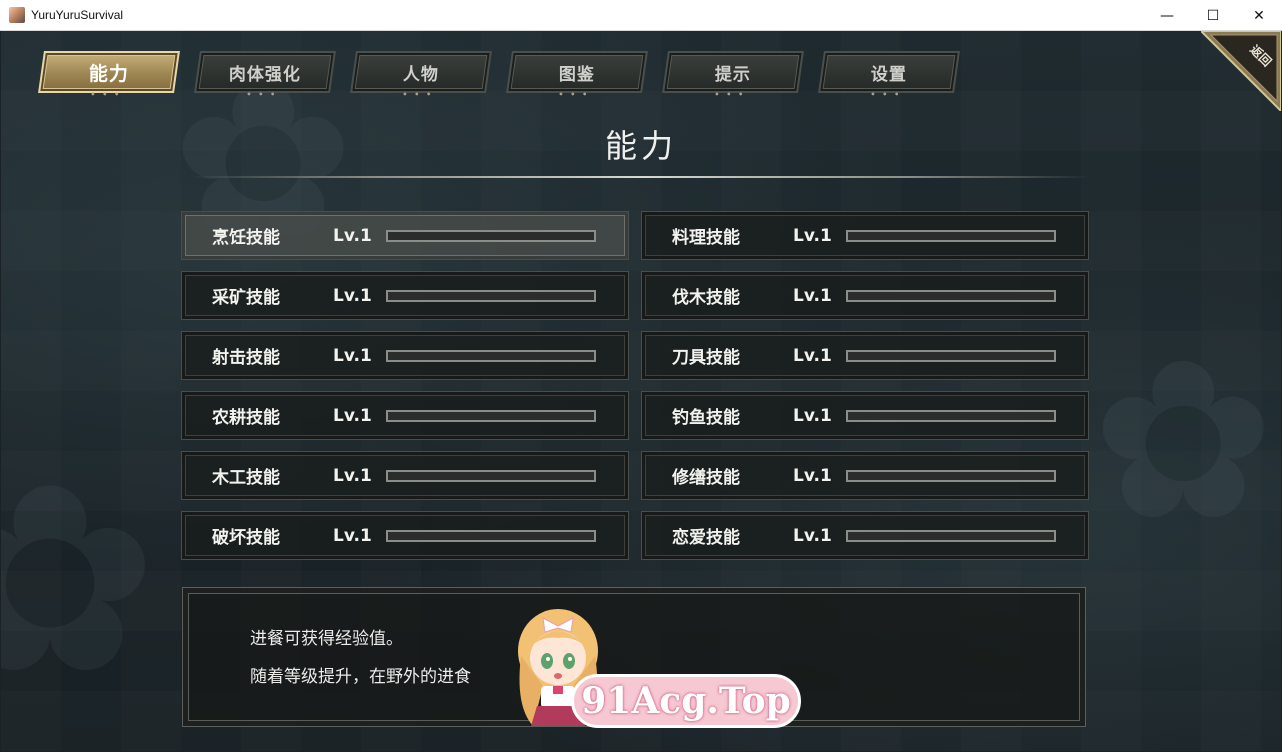  Describe the element at coordinates (246, 478) in the screenshot. I see `skill-name: 木工技能` at that location.